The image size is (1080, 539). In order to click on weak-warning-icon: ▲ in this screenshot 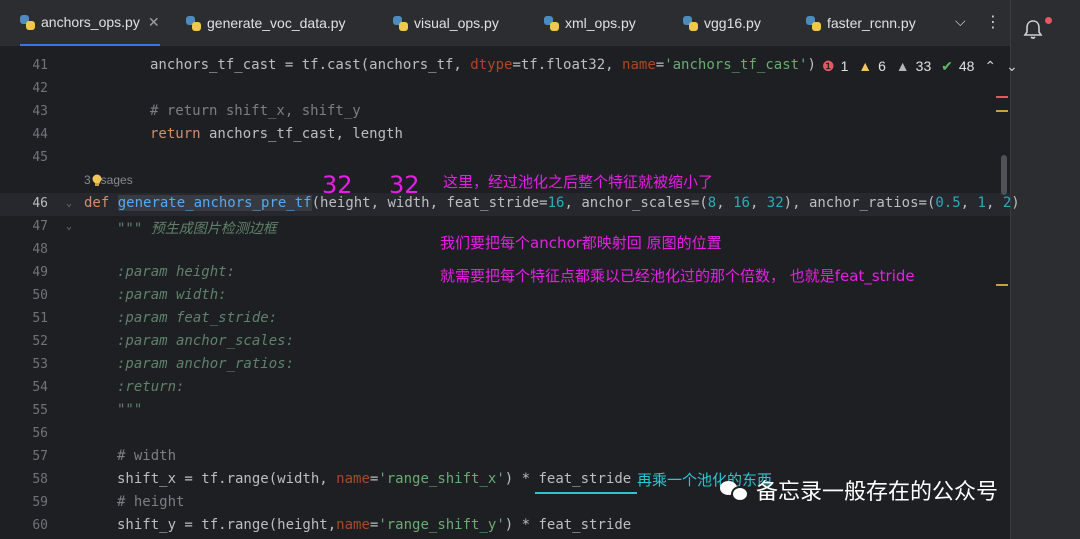, I will do `click(902, 66)`.